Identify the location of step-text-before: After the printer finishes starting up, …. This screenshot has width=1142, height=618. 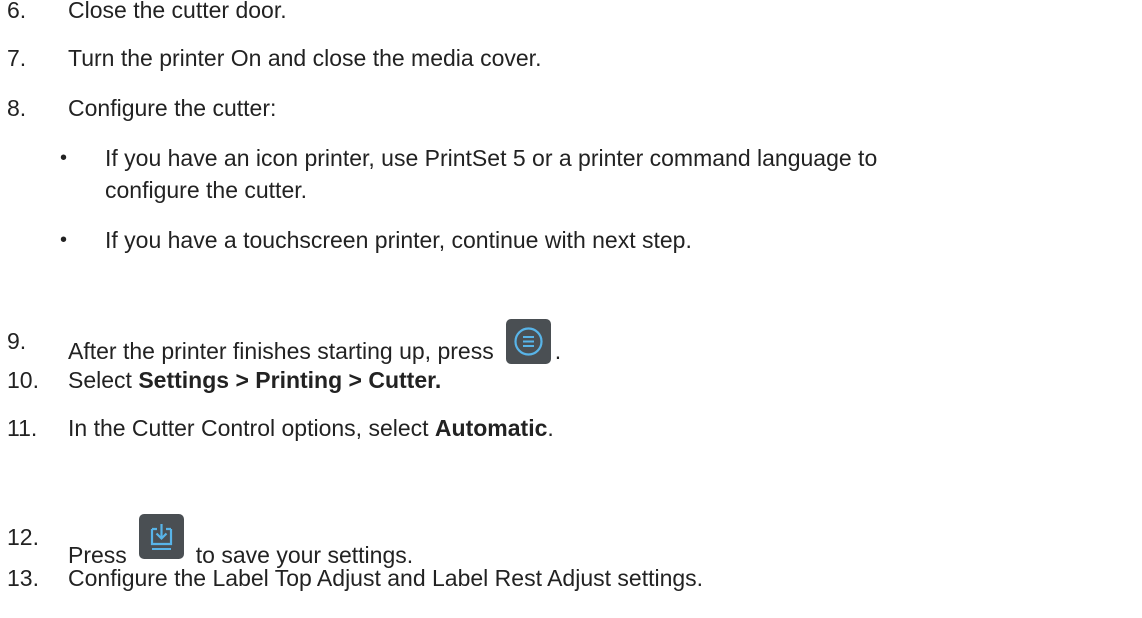
(281, 351).